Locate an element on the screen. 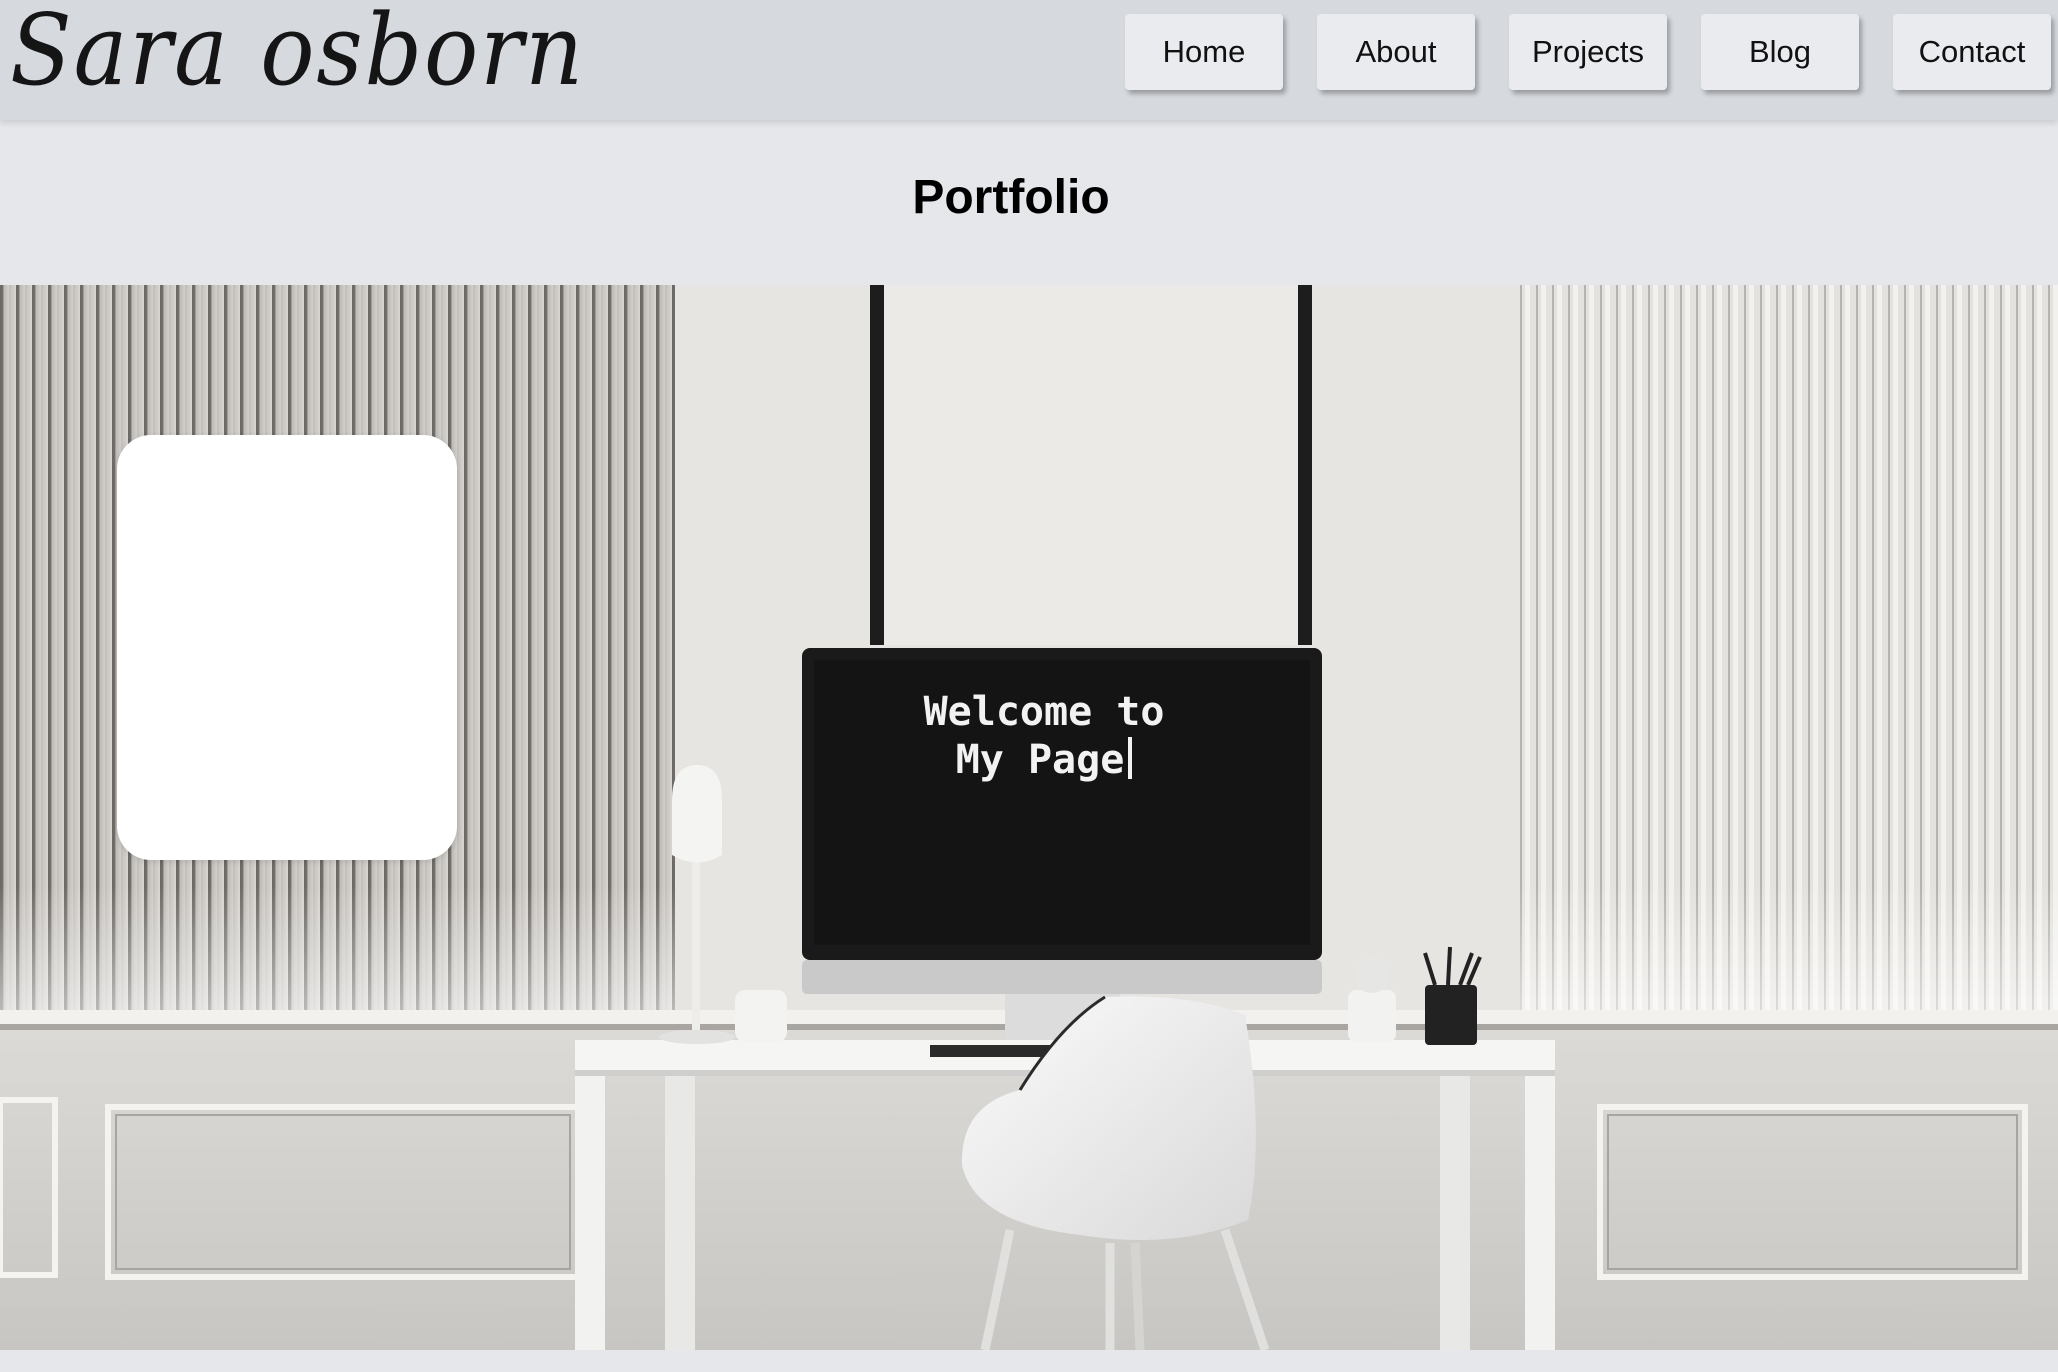  nav-contact-button: Contact is located at coordinates (1972, 52).